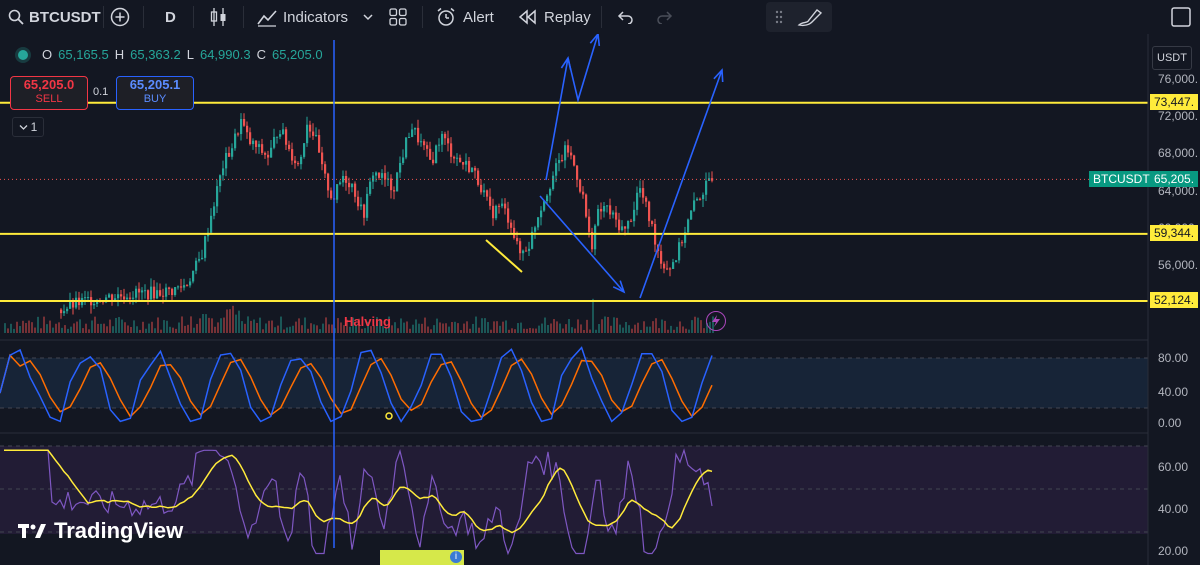  Describe the element at coordinates (219, 17) in the screenshot. I see `chart-type-button` at that location.